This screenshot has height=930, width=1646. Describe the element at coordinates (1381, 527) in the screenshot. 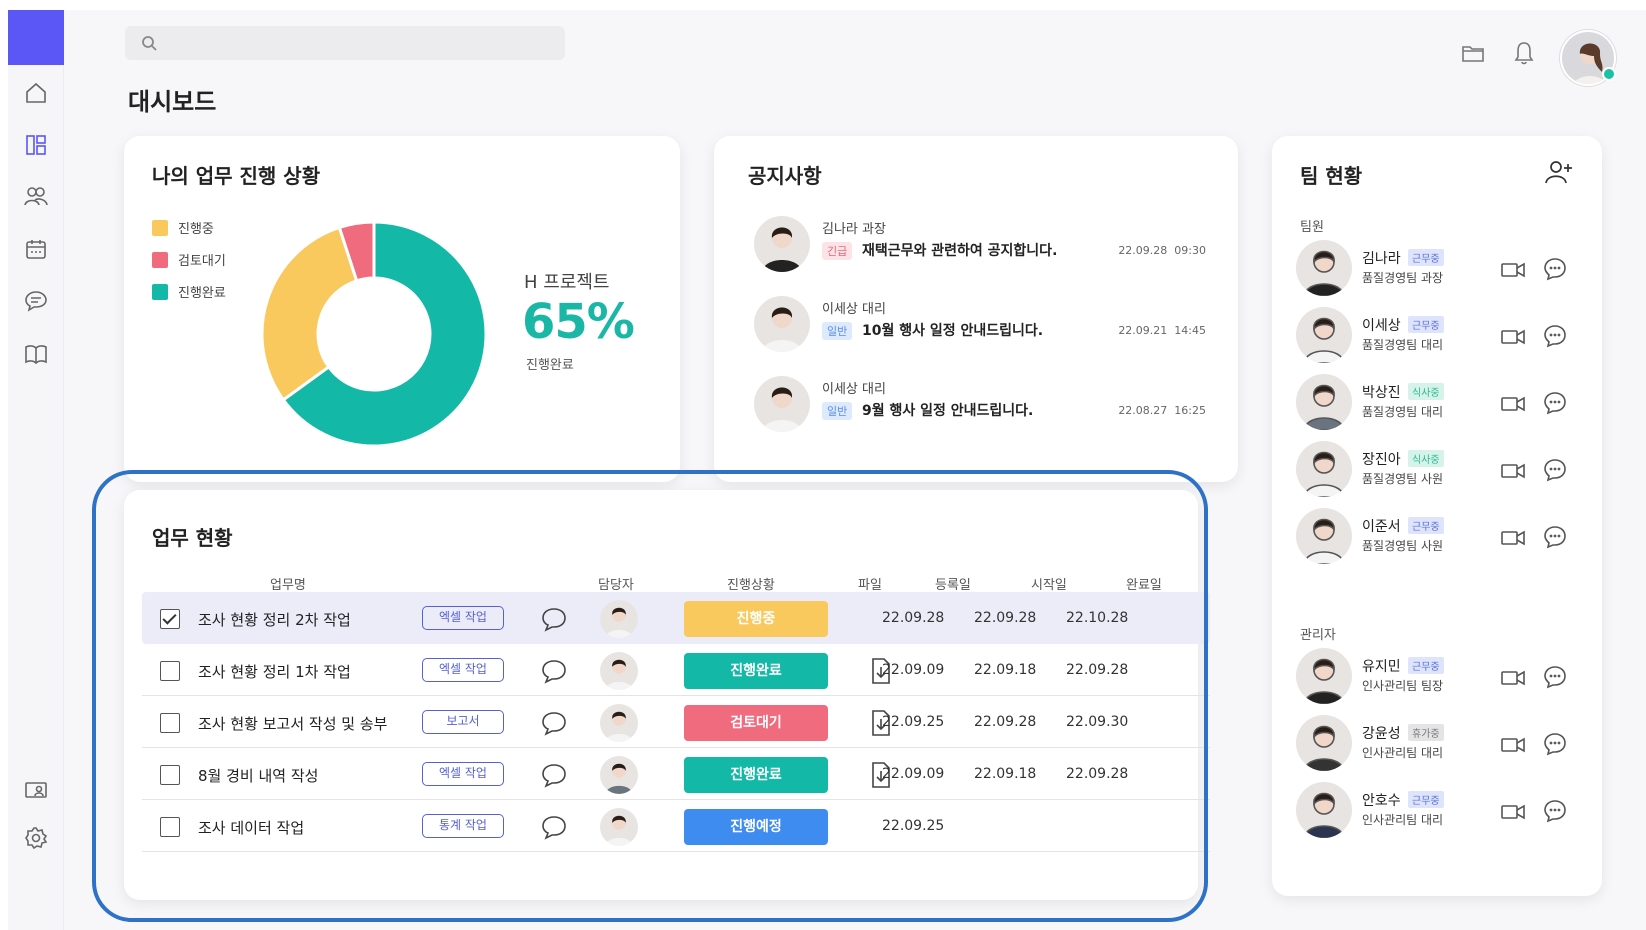

I see `member-name: 이준서` at that location.